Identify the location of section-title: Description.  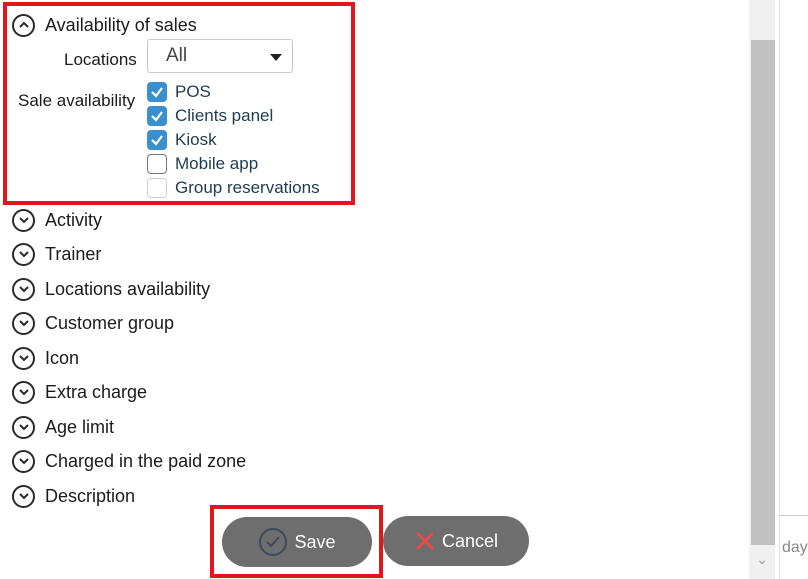
(90, 495).